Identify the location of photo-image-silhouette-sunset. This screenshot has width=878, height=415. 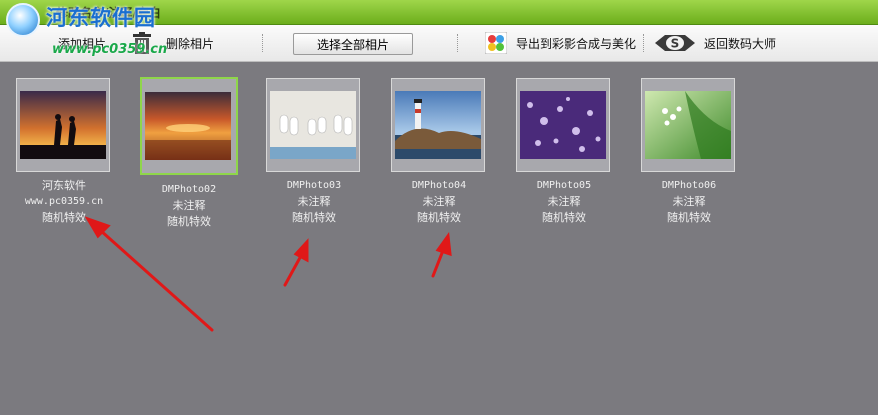
(63, 125).